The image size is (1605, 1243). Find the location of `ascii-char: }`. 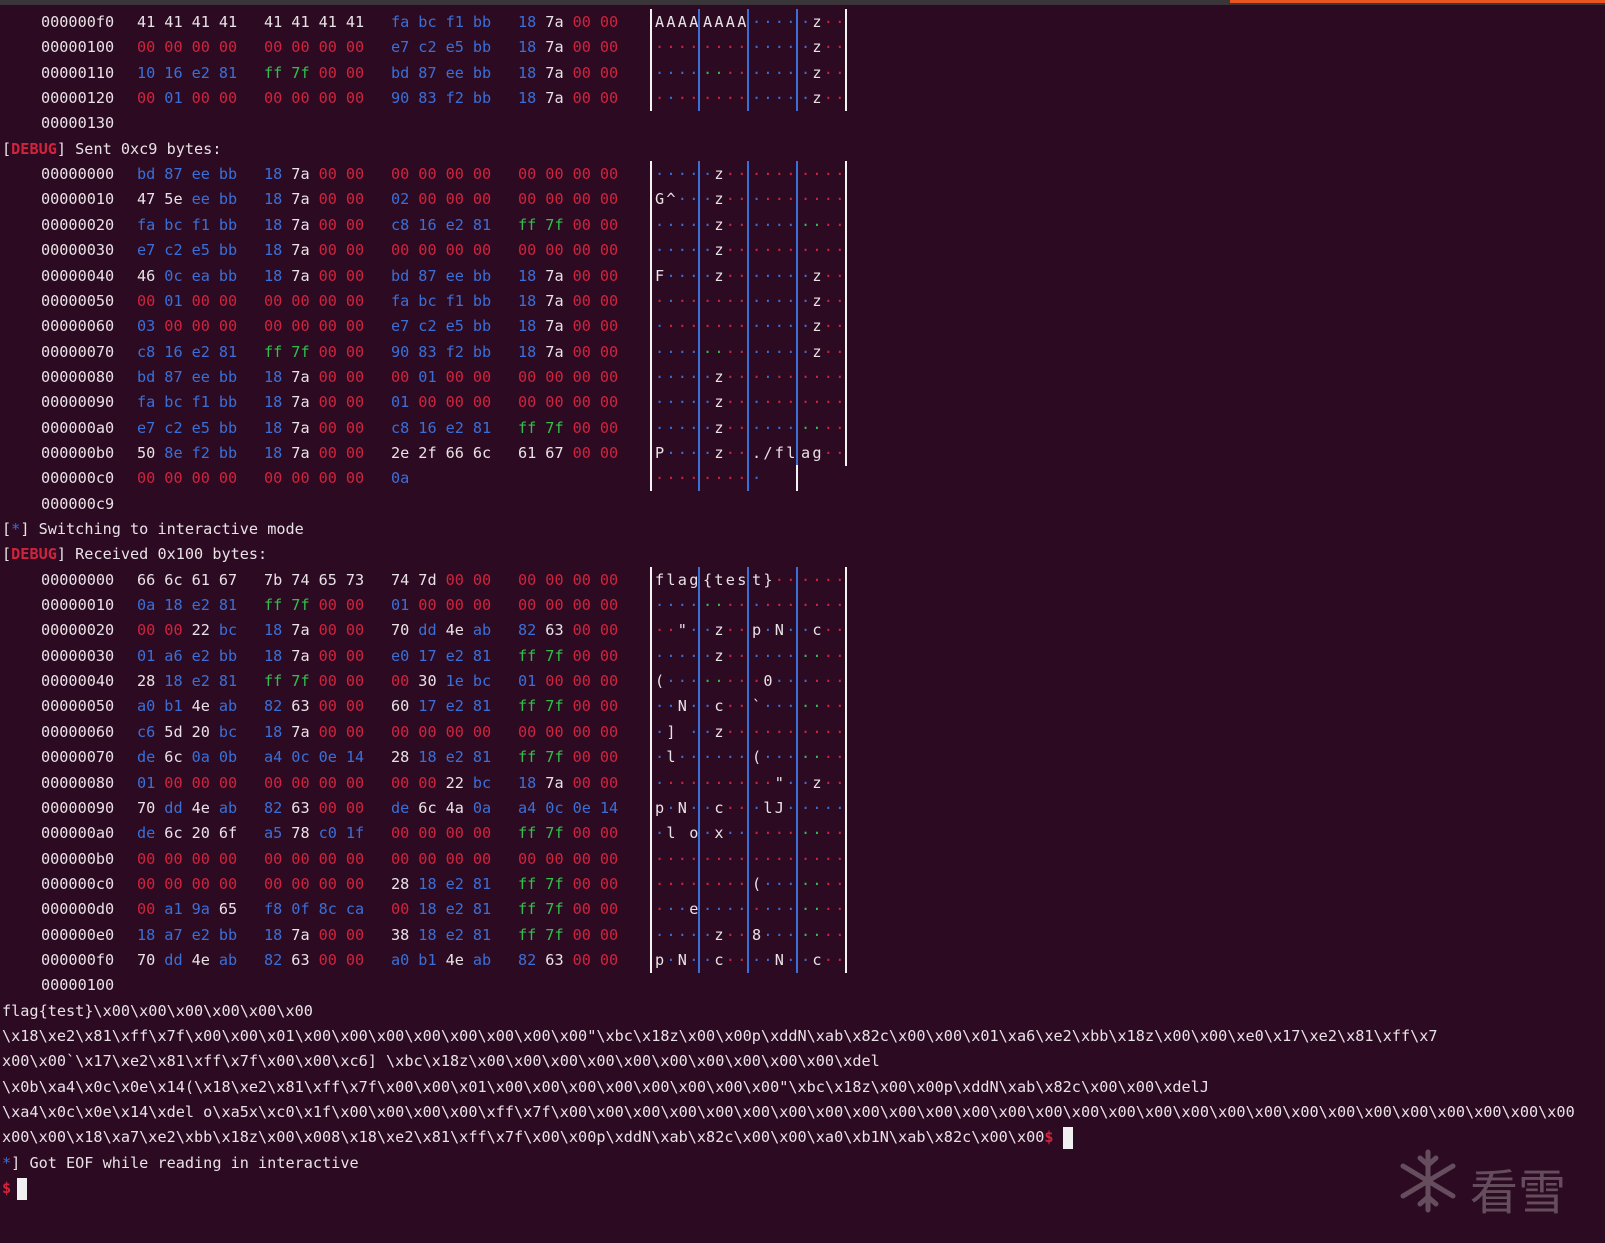

ascii-char: } is located at coordinates (768, 579).